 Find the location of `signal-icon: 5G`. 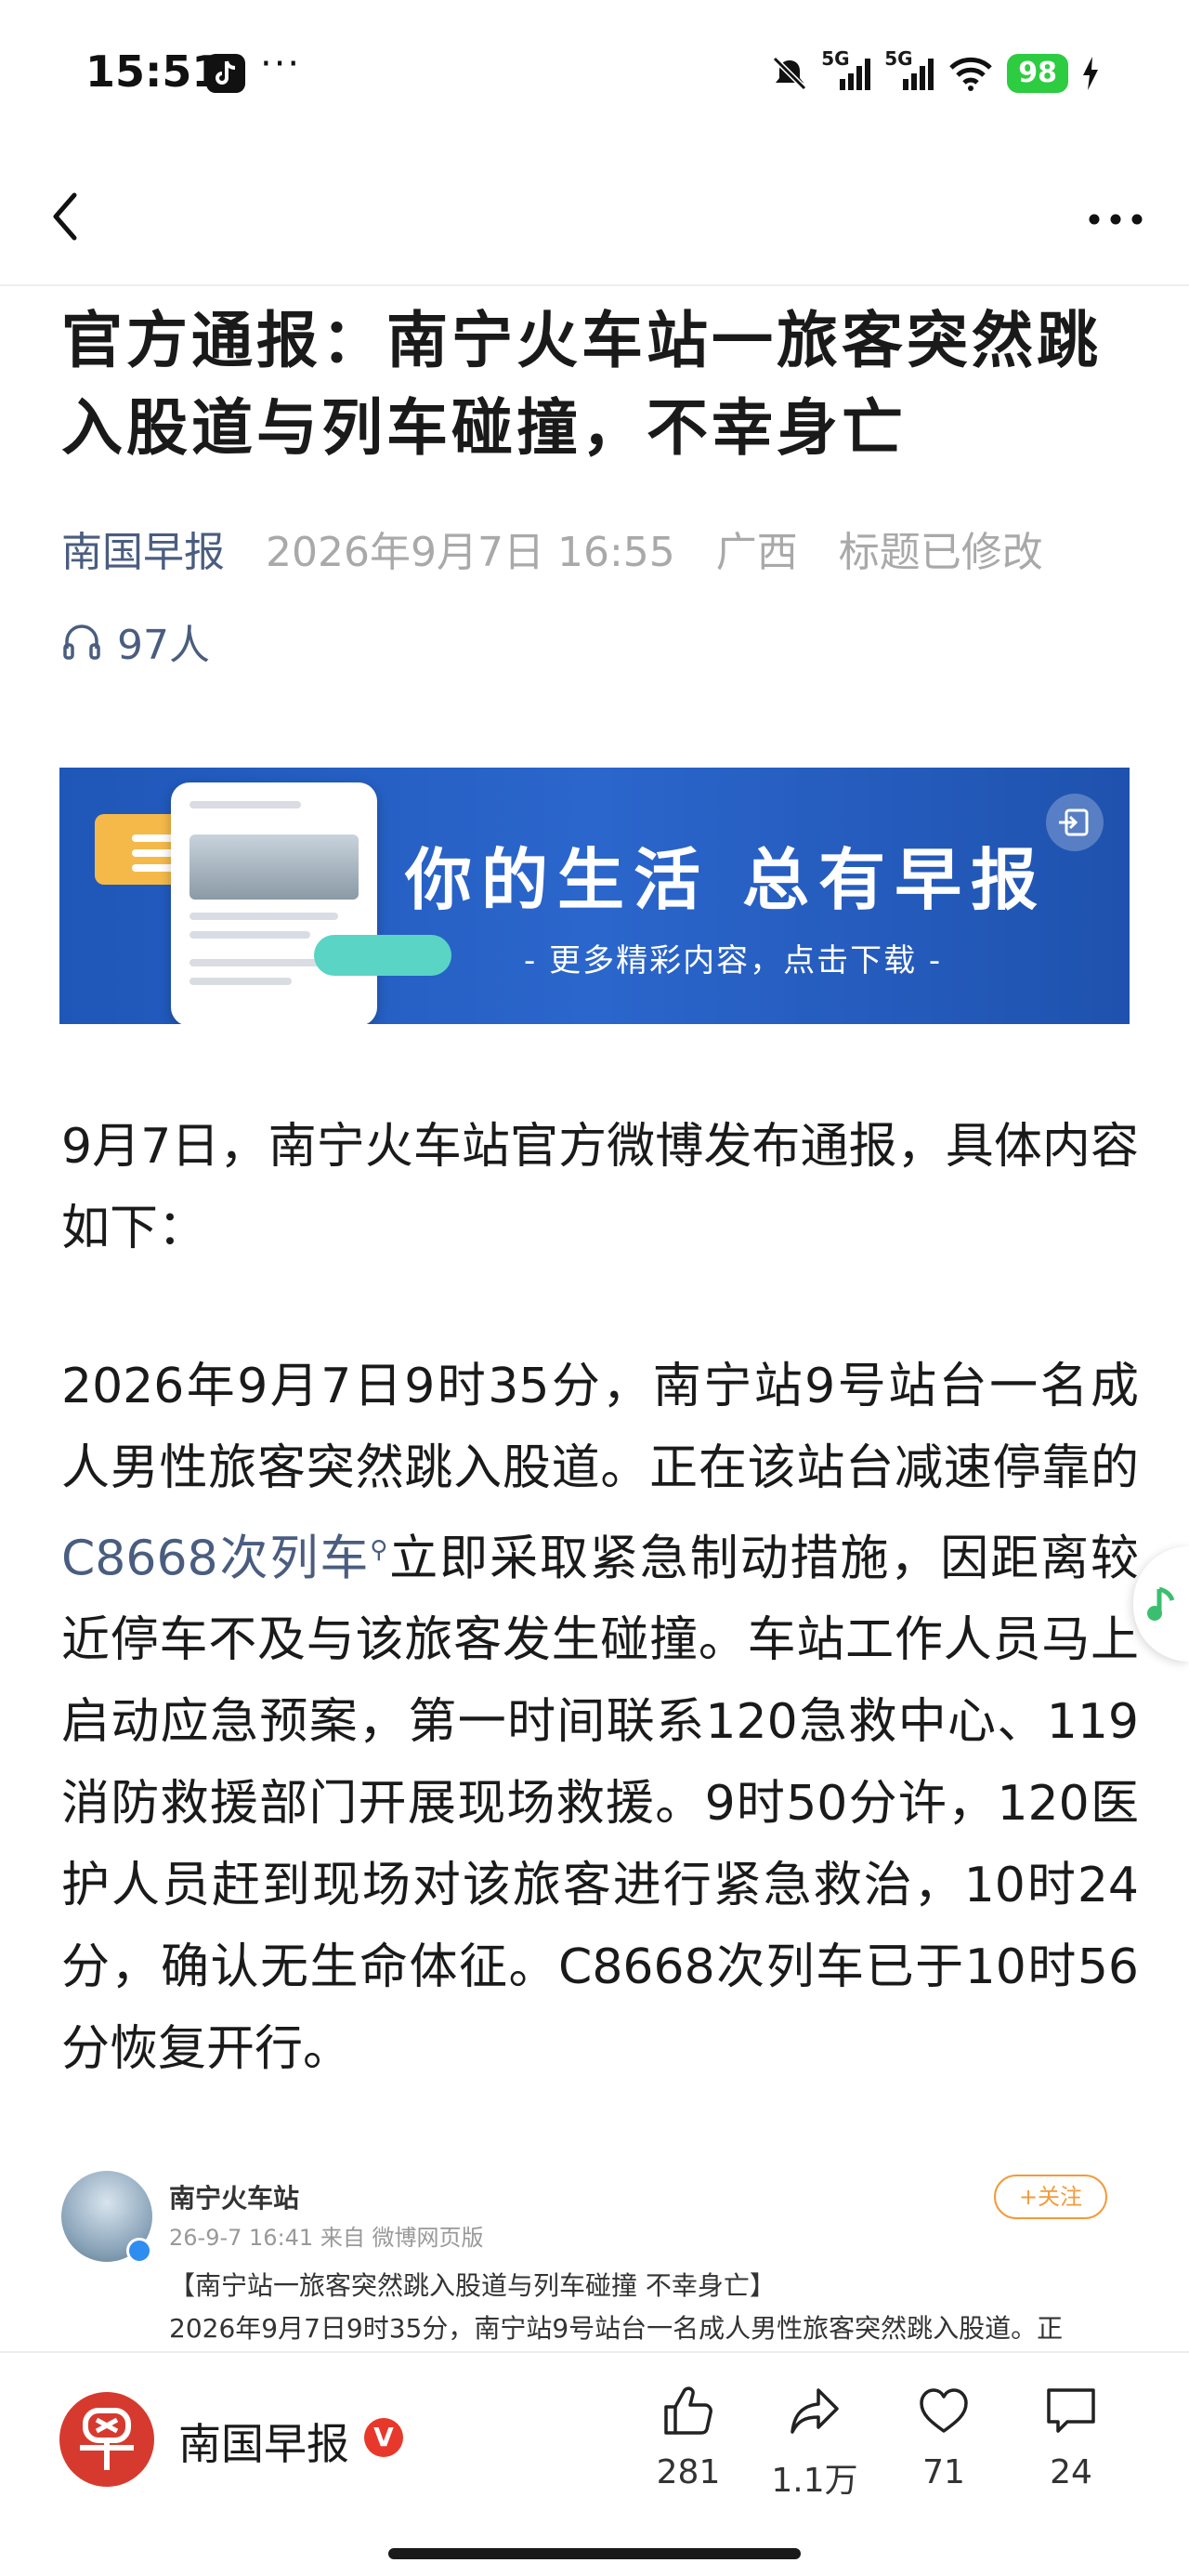

signal-icon: 5G is located at coordinates (846, 69).